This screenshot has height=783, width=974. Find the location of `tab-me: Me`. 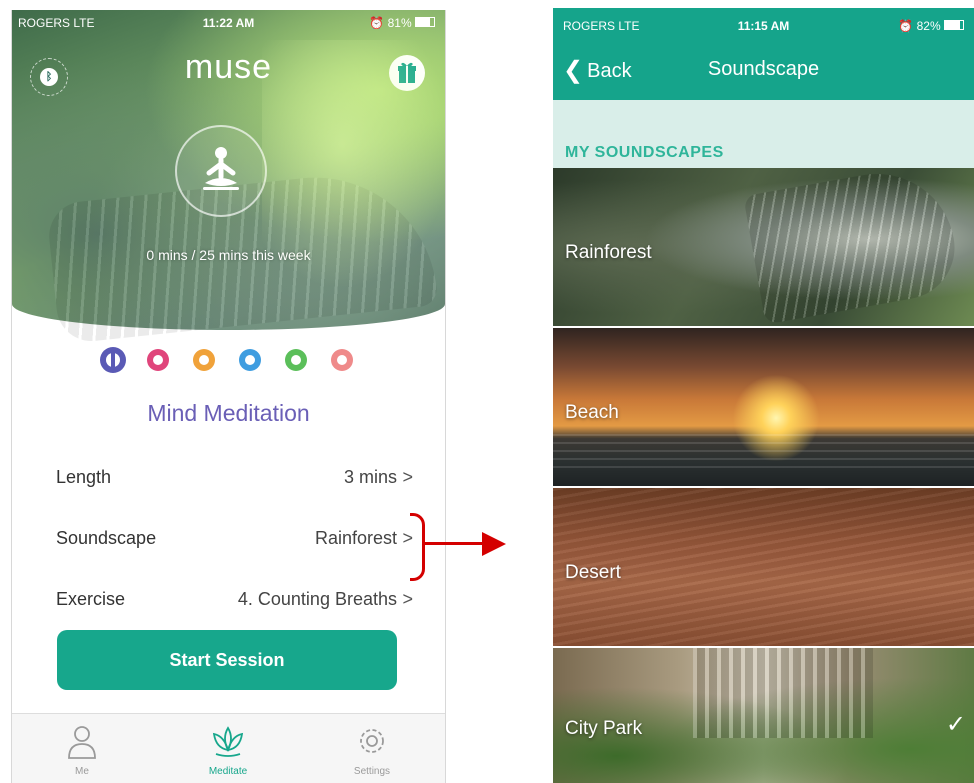

tab-me: Me is located at coordinates (82, 752).